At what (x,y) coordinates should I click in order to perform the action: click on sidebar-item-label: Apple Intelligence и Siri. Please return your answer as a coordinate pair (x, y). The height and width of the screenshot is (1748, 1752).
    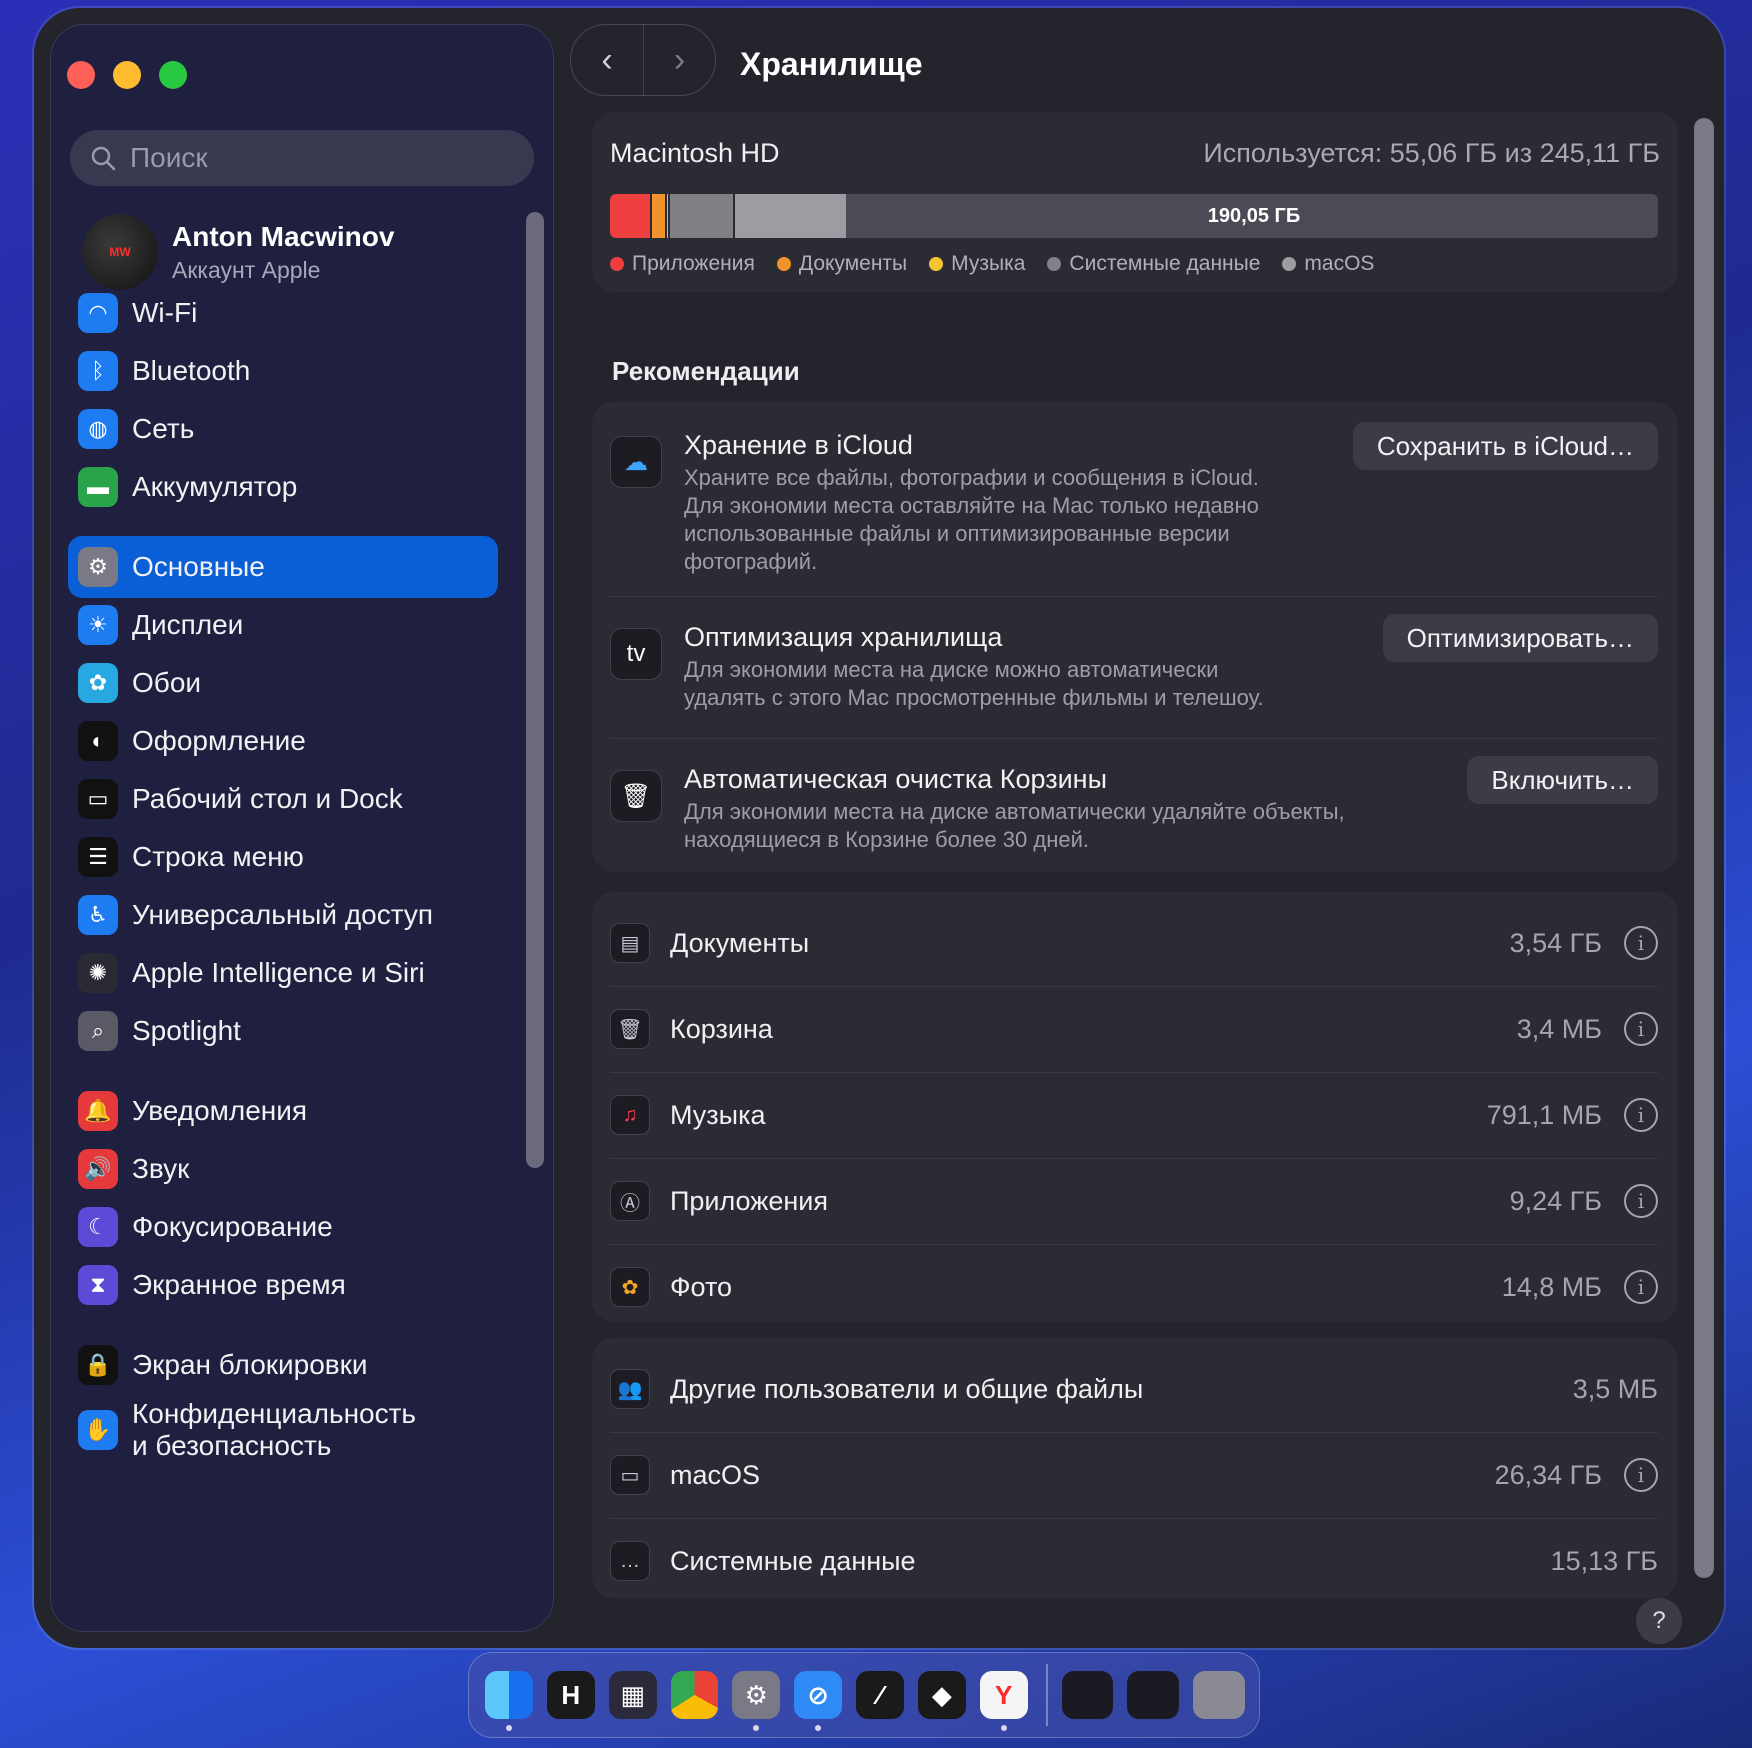
    Looking at the image, I should click on (278, 972).